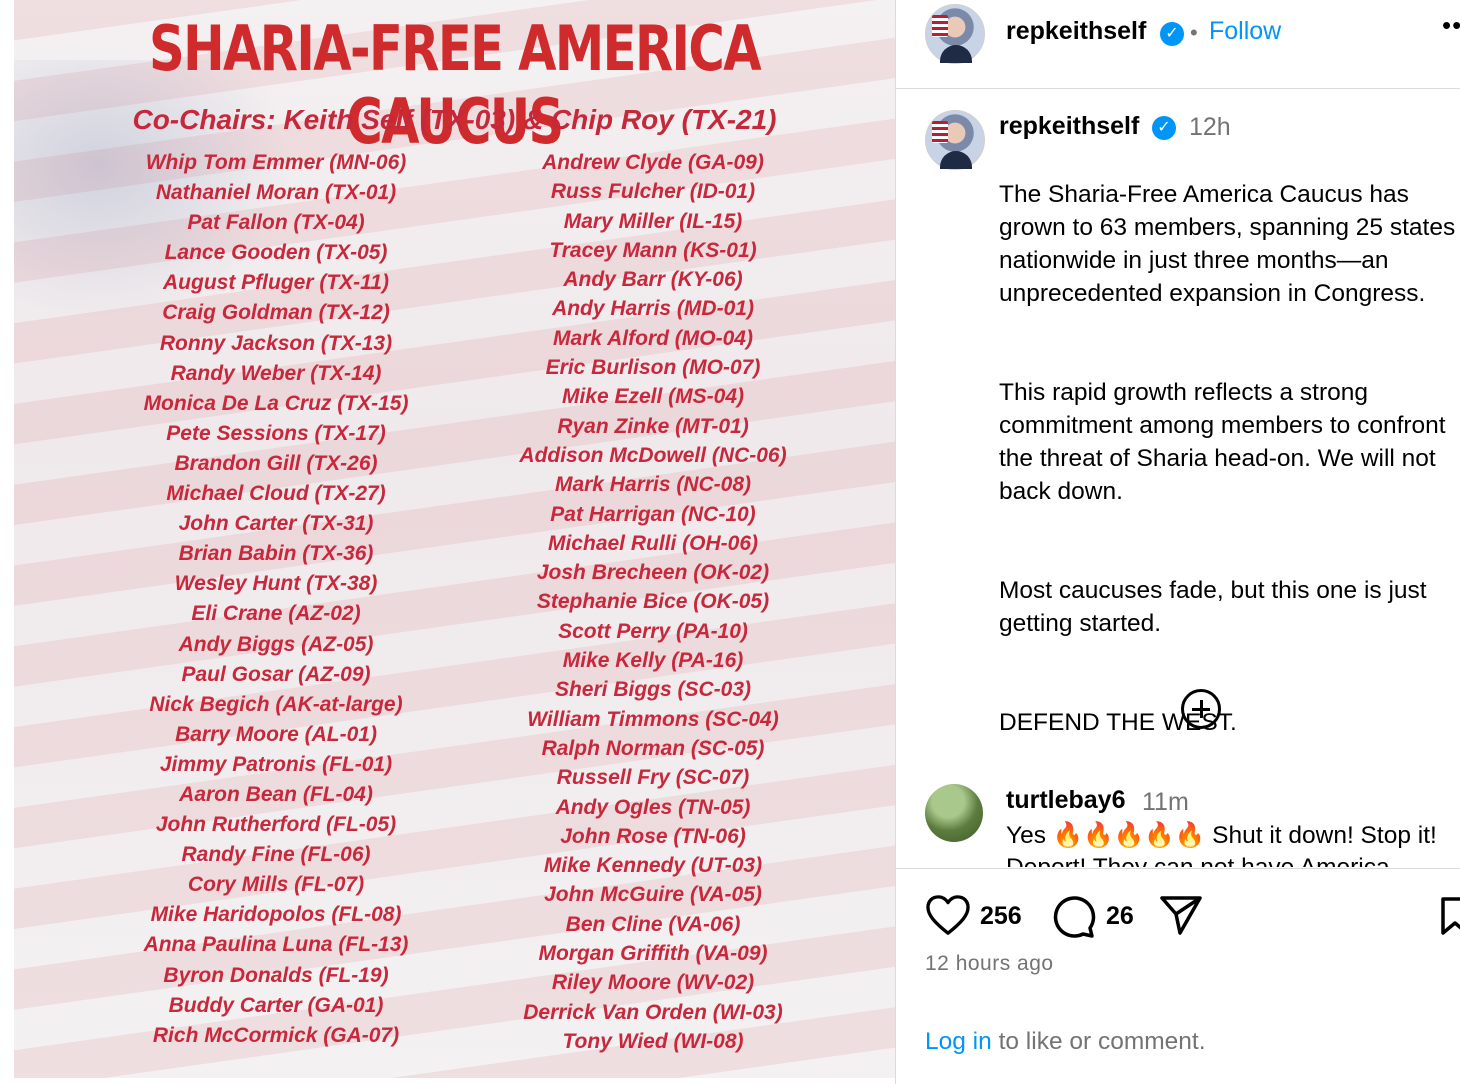 This screenshot has width=1460, height=1084. What do you see at coordinates (653, 866) in the screenshot?
I see `member-name: Mike Kennedy (UT-03)` at bounding box center [653, 866].